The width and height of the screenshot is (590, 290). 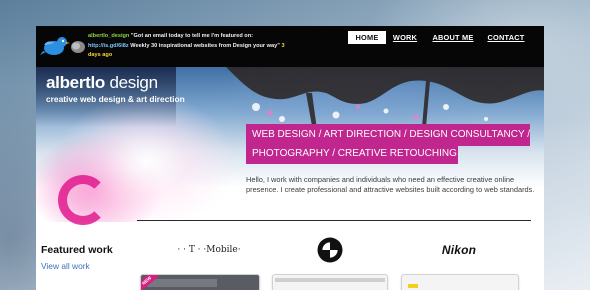 I want to click on decorative-ring, so click(x=83, y=200).